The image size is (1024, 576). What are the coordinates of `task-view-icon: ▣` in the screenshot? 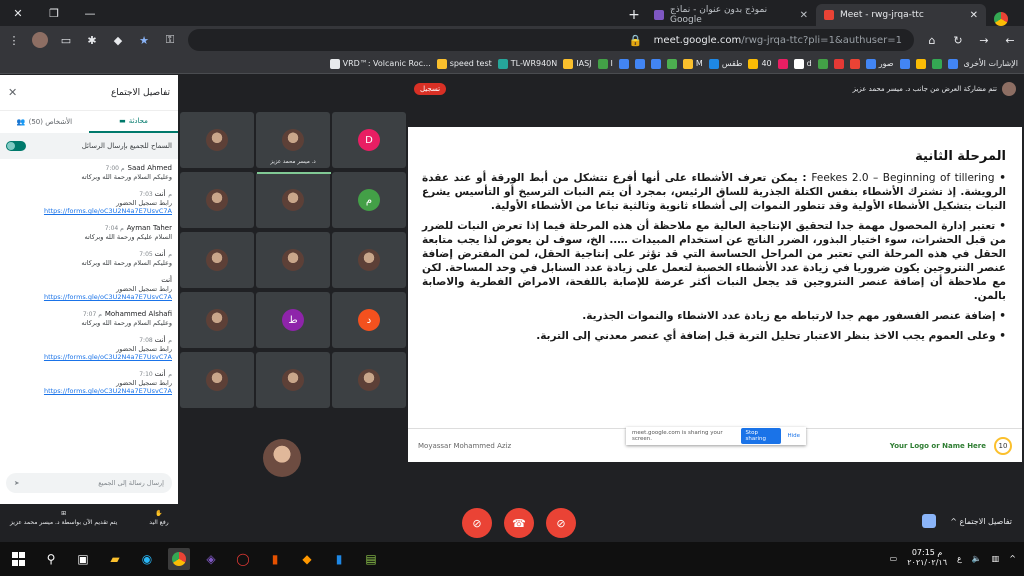 It's located at (83, 559).